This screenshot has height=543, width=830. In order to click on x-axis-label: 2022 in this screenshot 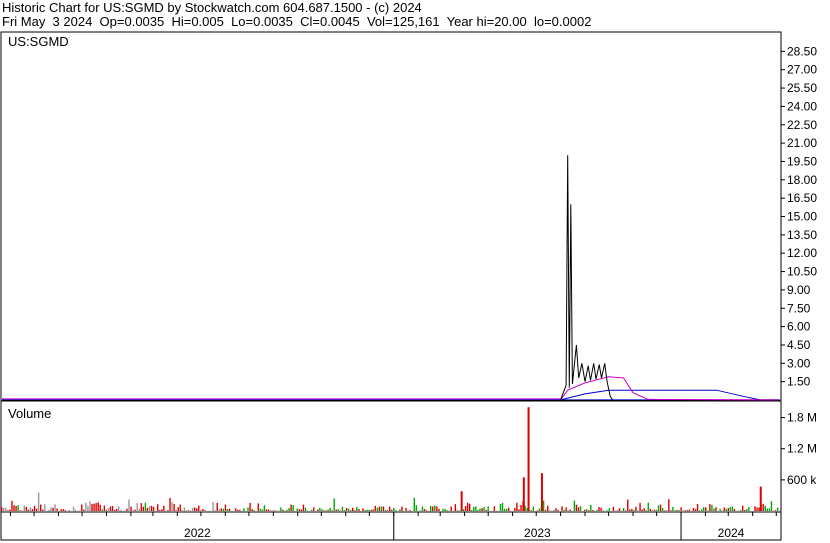, I will do `click(197, 533)`.